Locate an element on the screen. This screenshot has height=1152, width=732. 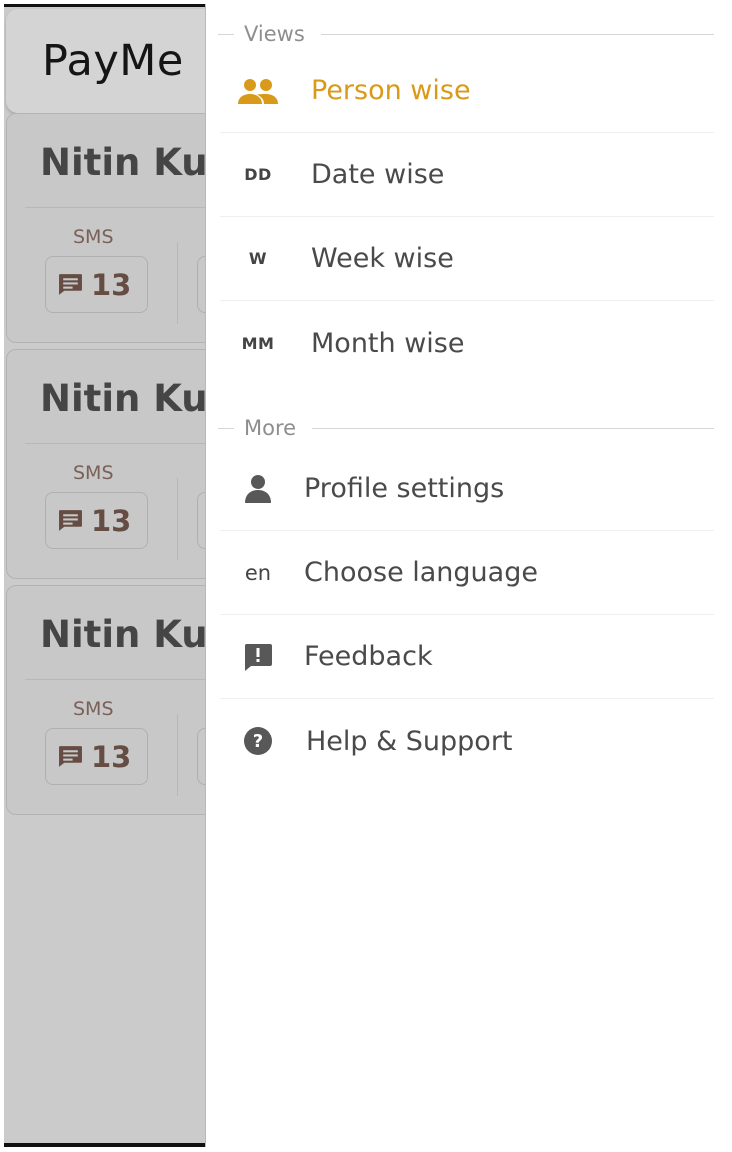
dd-icon: DD is located at coordinates (258, 174).